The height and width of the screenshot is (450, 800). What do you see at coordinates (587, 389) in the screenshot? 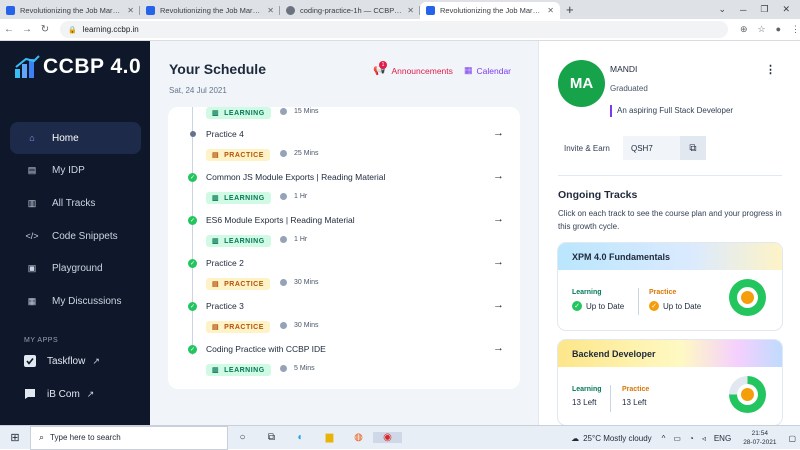
I see `learning-label: Learning` at bounding box center [587, 389].